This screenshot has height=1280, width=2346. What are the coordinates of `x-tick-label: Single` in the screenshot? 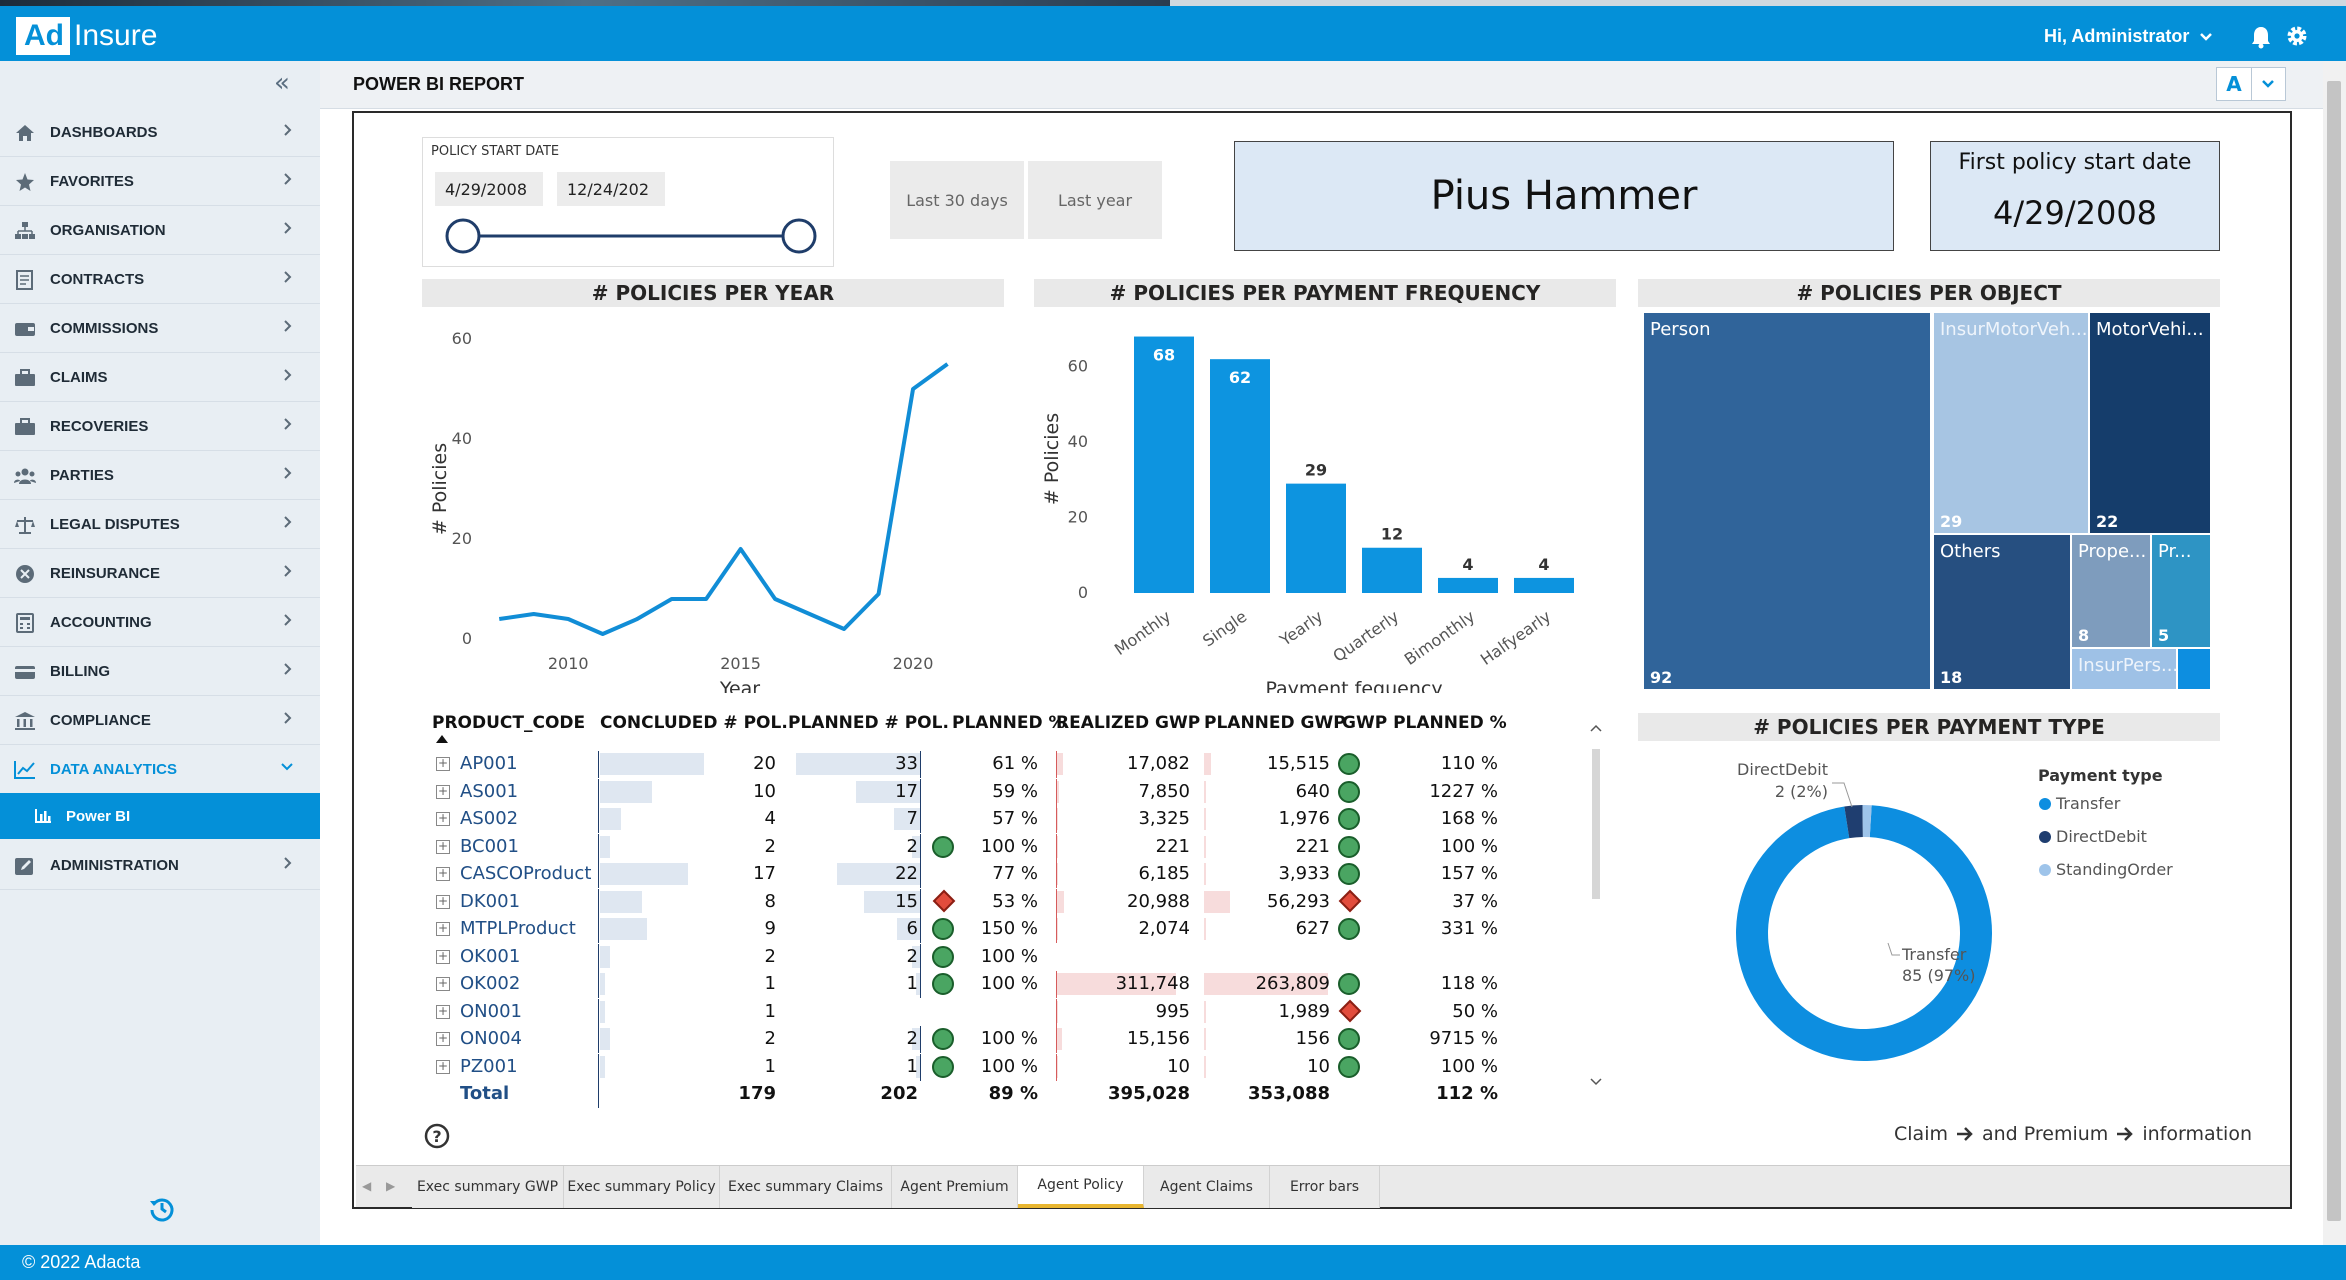 It's located at (1224, 629).